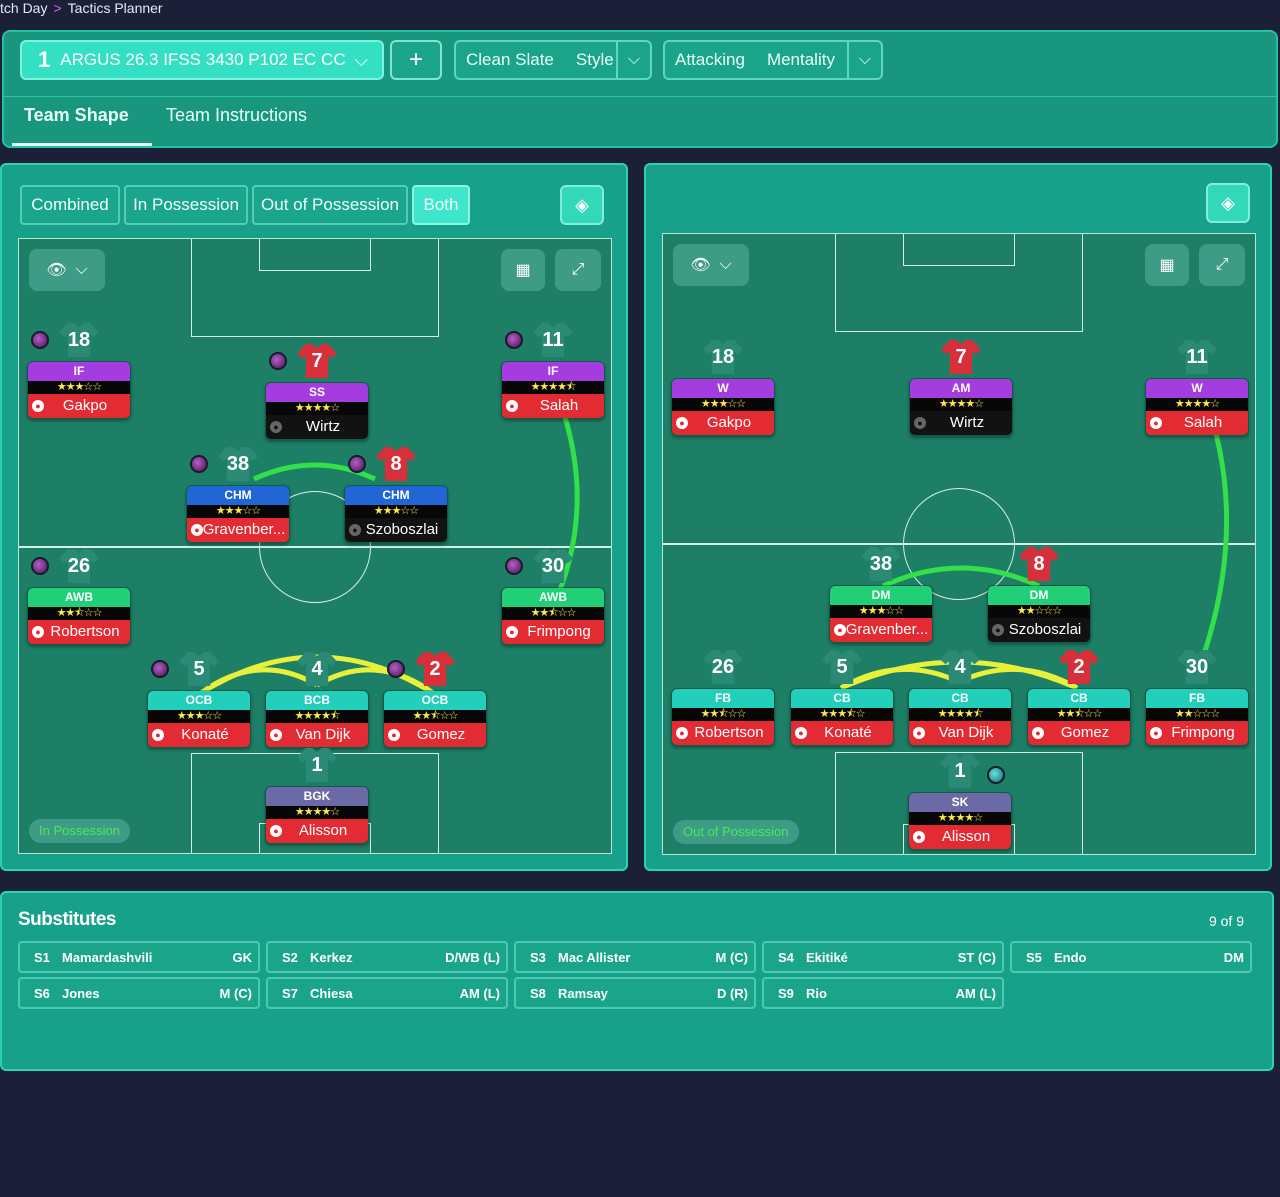  I want to click on player-card: FB ★★⯪☆☆ ● Robertson, so click(723, 717).